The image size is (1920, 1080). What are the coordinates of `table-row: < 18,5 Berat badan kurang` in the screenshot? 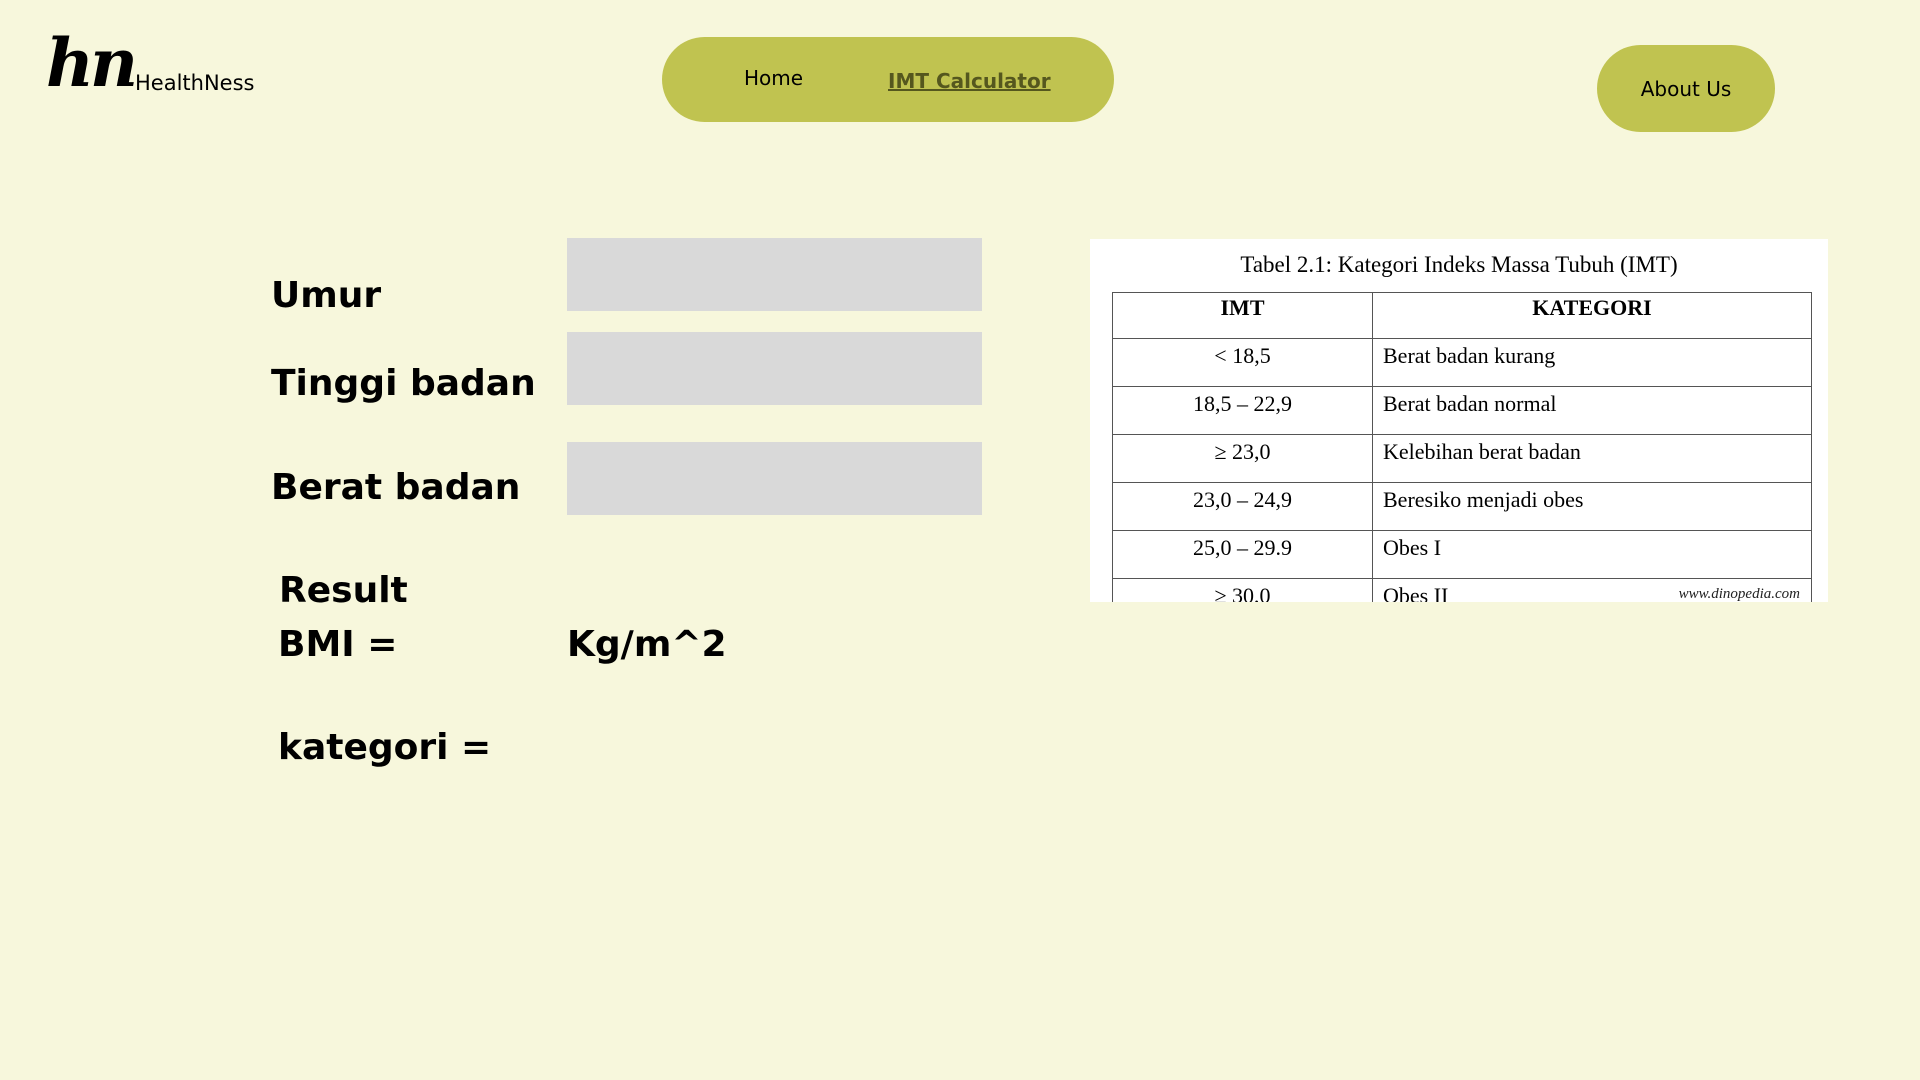 It's located at (1462, 362).